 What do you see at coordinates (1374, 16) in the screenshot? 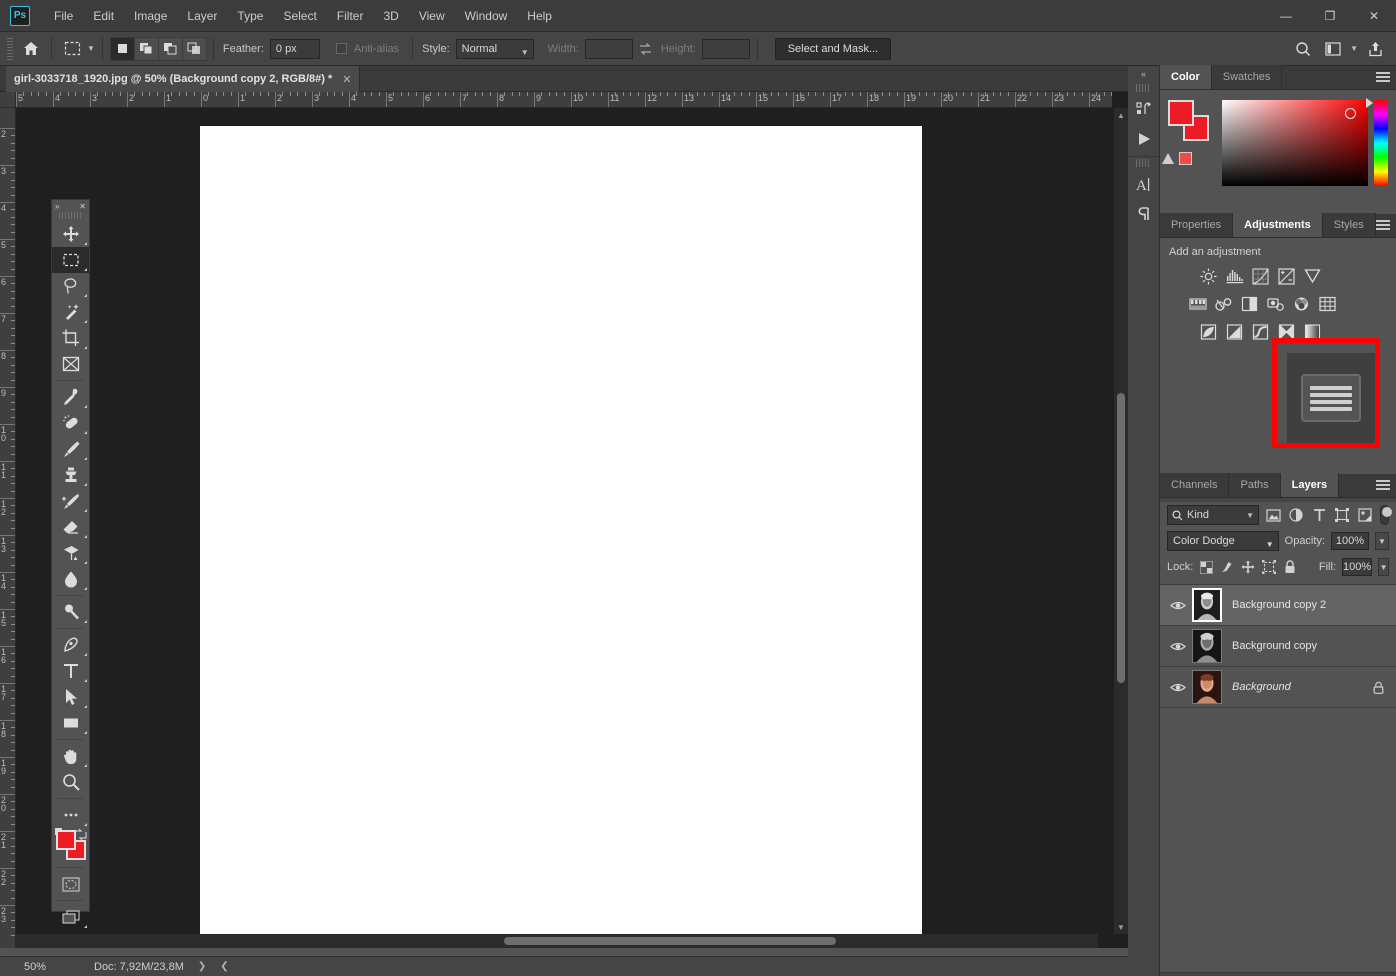
I see `close-button: ✕` at bounding box center [1374, 16].